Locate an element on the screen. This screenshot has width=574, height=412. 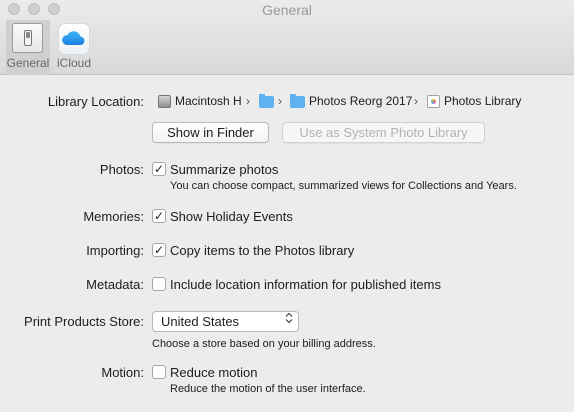
photos-label: Photos: is located at coordinates (121, 169).